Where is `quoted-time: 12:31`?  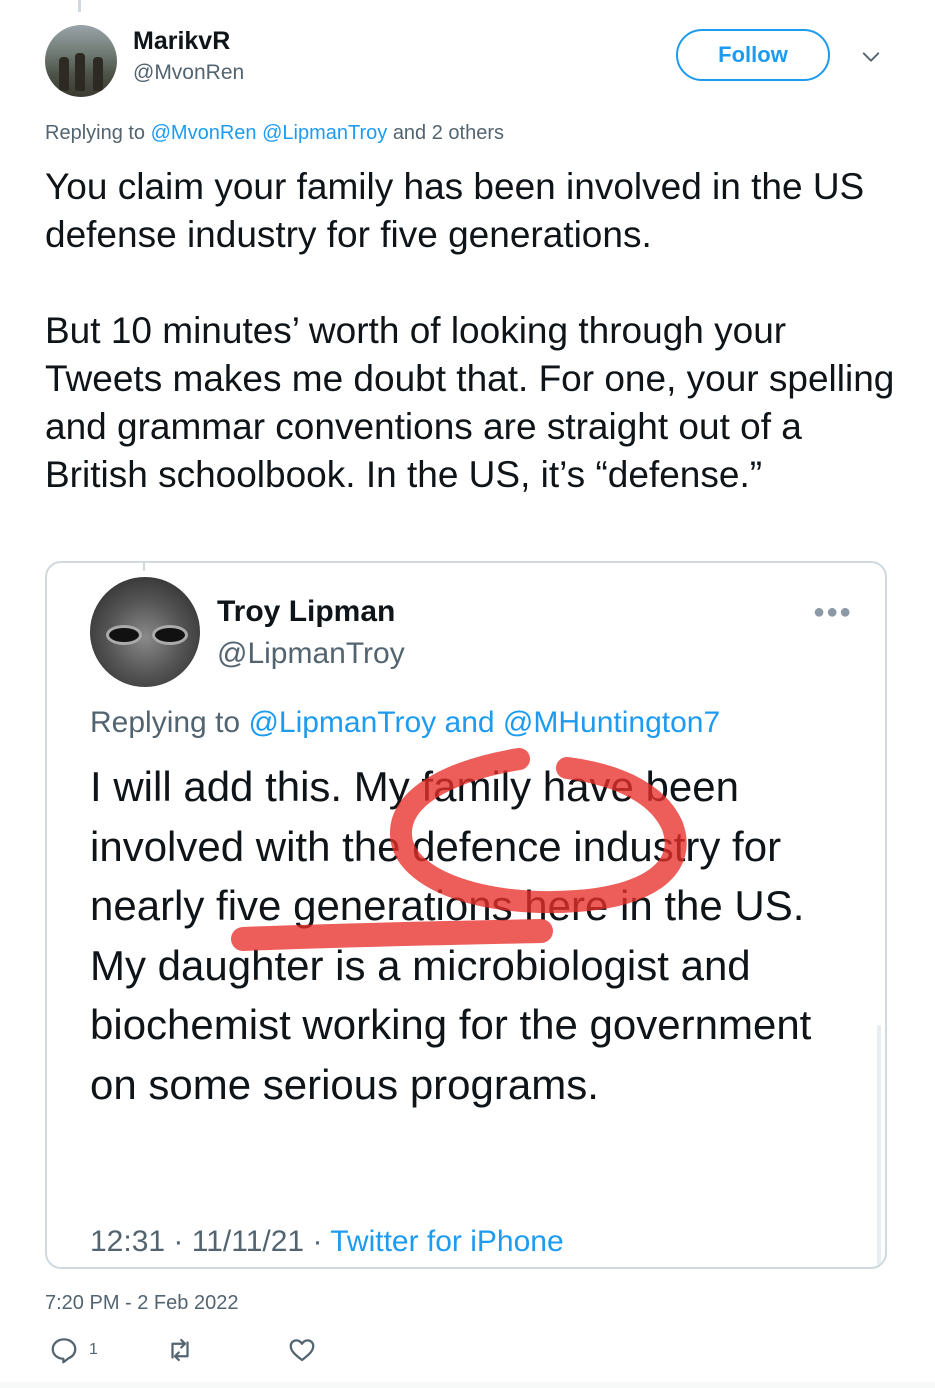 quoted-time: 12:31 is located at coordinates (128, 1241).